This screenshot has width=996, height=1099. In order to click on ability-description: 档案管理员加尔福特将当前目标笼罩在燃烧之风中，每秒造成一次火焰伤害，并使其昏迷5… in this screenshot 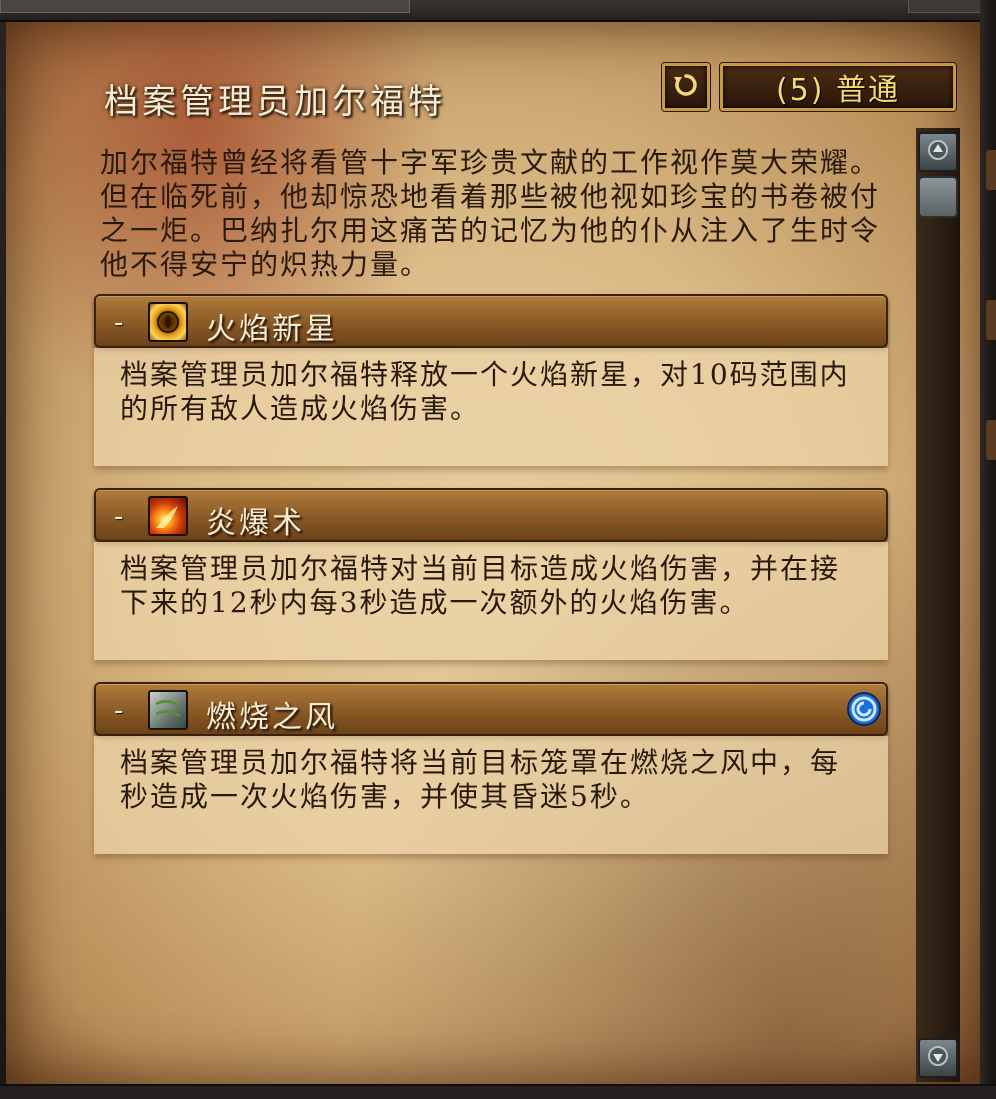, I will do `click(480, 779)`.